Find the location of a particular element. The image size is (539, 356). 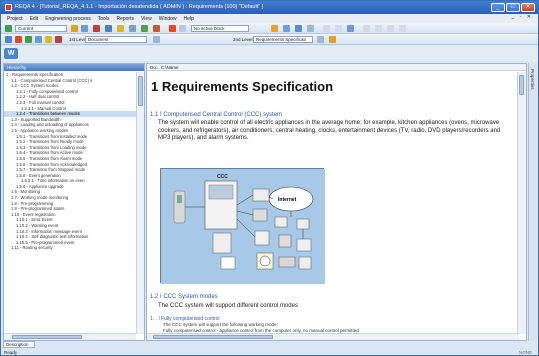

history-icon is located at coordinates (378, 28).